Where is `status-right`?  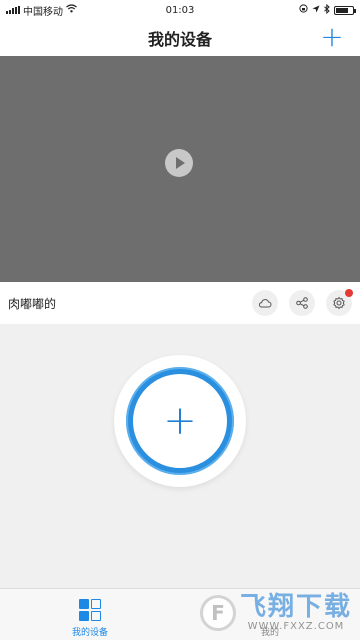 status-right is located at coordinates (327, 10).